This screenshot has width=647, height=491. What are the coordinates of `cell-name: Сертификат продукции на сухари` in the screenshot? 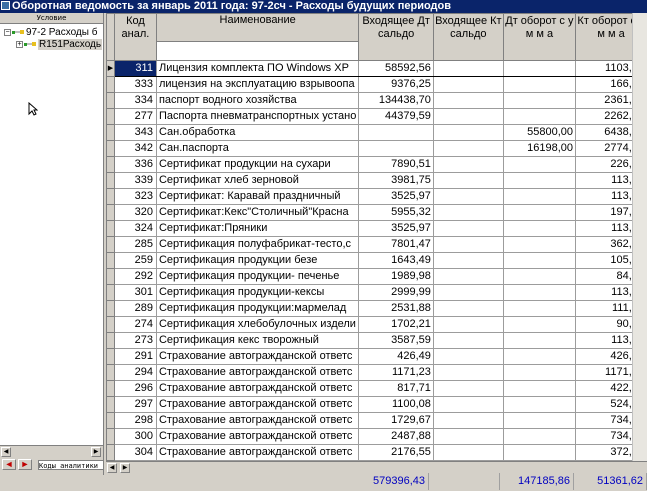 It's located at (257, 164).